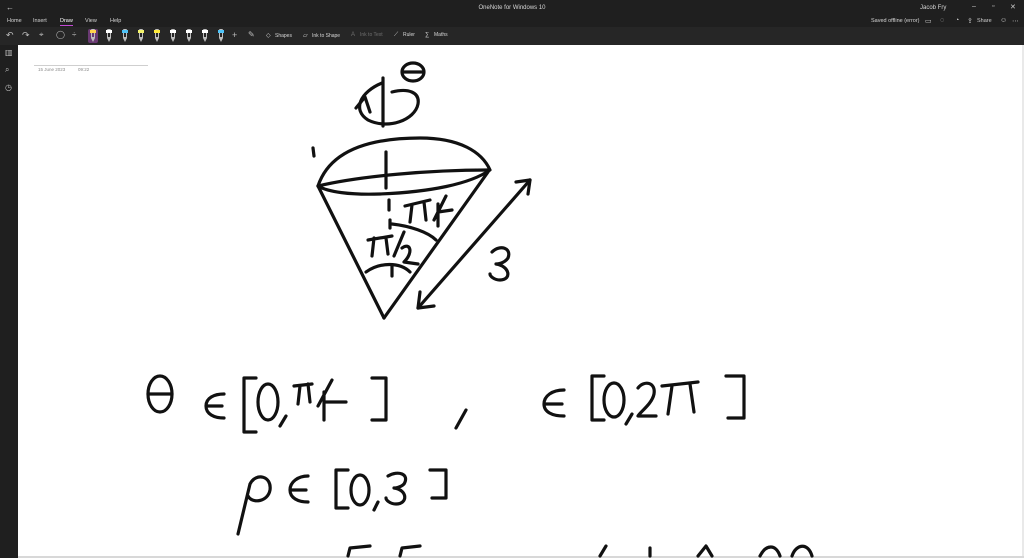 The width and height of the screenshot is (1024, 558). I want to click on ink-pi2-label, so click(393, 248).